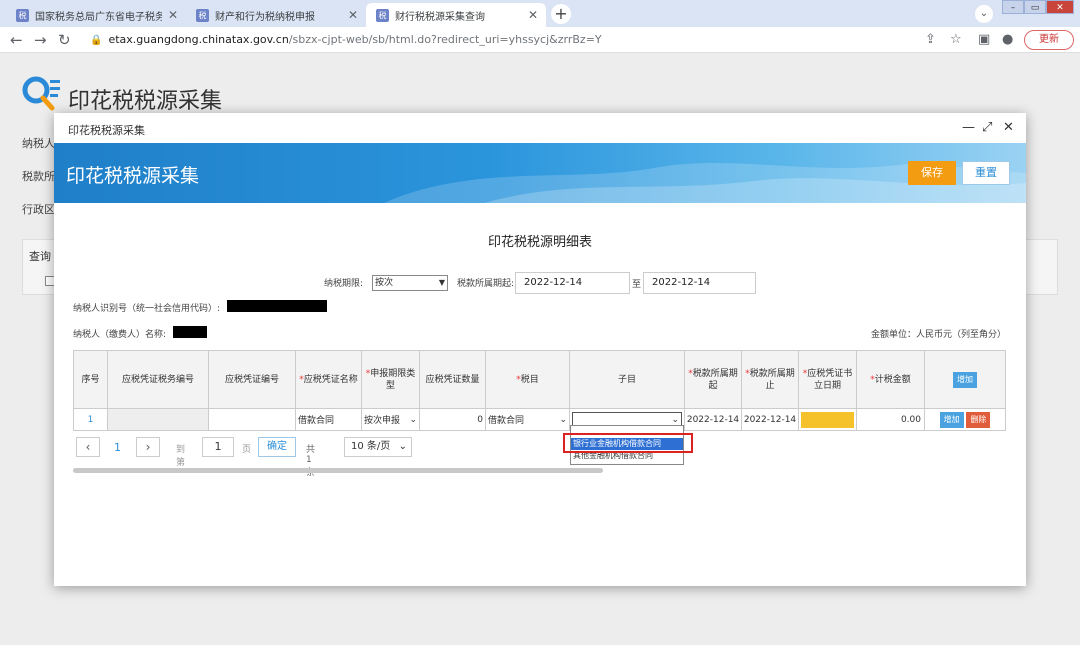  What do you see at coordinates (120, 335) in the screenshot?
I see `taxpayer-name-label: 纳税人（缴费人）名称:` at bounding box center [120, 335].